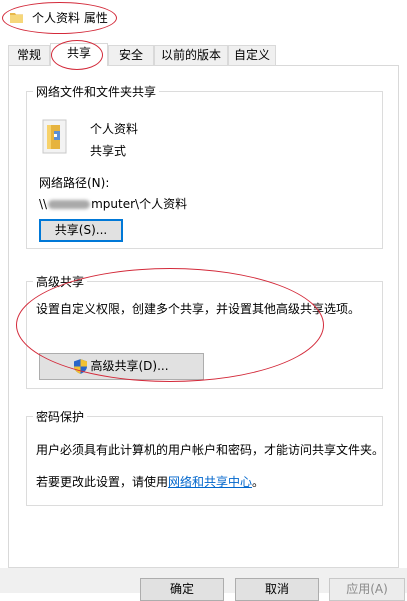  What do you see at coordinates (198, 309) in the screenshot?
I see `advanced-sharing-description: 设置自定义权限，创建多个共享，并设置其他高级共享选项。` at bounding box center [198, 309].